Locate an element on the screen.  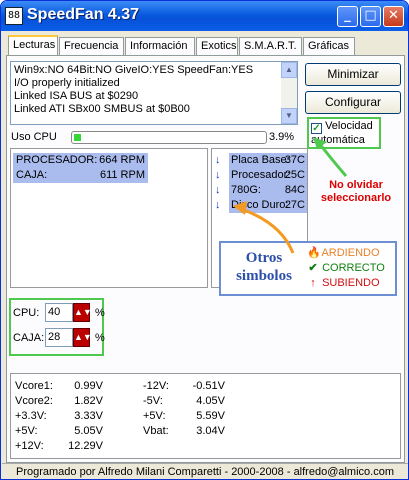
green-arrowhead is located at coordinates (320, 143).